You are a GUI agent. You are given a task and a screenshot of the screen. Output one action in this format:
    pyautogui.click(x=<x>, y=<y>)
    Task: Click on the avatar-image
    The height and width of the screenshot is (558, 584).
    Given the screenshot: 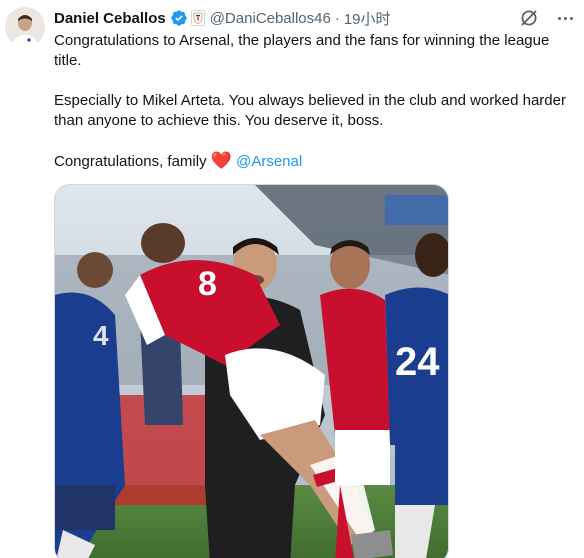 What is the action you would take?
    pyautogui.click(x=25, y=27)
    